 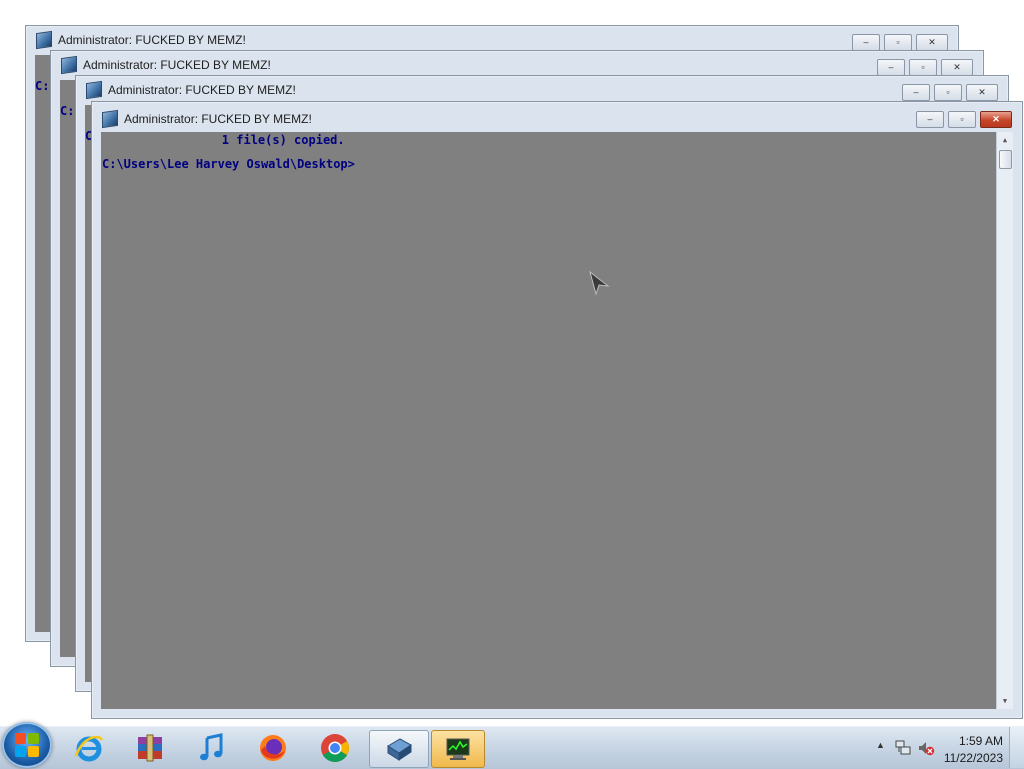 I want to click on task-manager-icon, so click(x=458, y=749).